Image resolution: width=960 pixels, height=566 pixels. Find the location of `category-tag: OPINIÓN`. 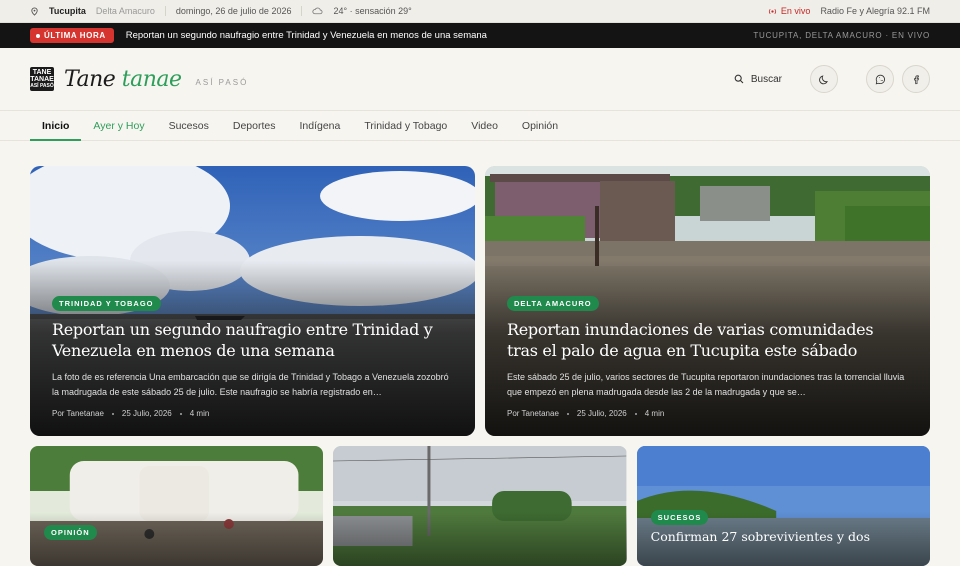

category-tag: OPINIÓN is located at coordinates (70, 532).